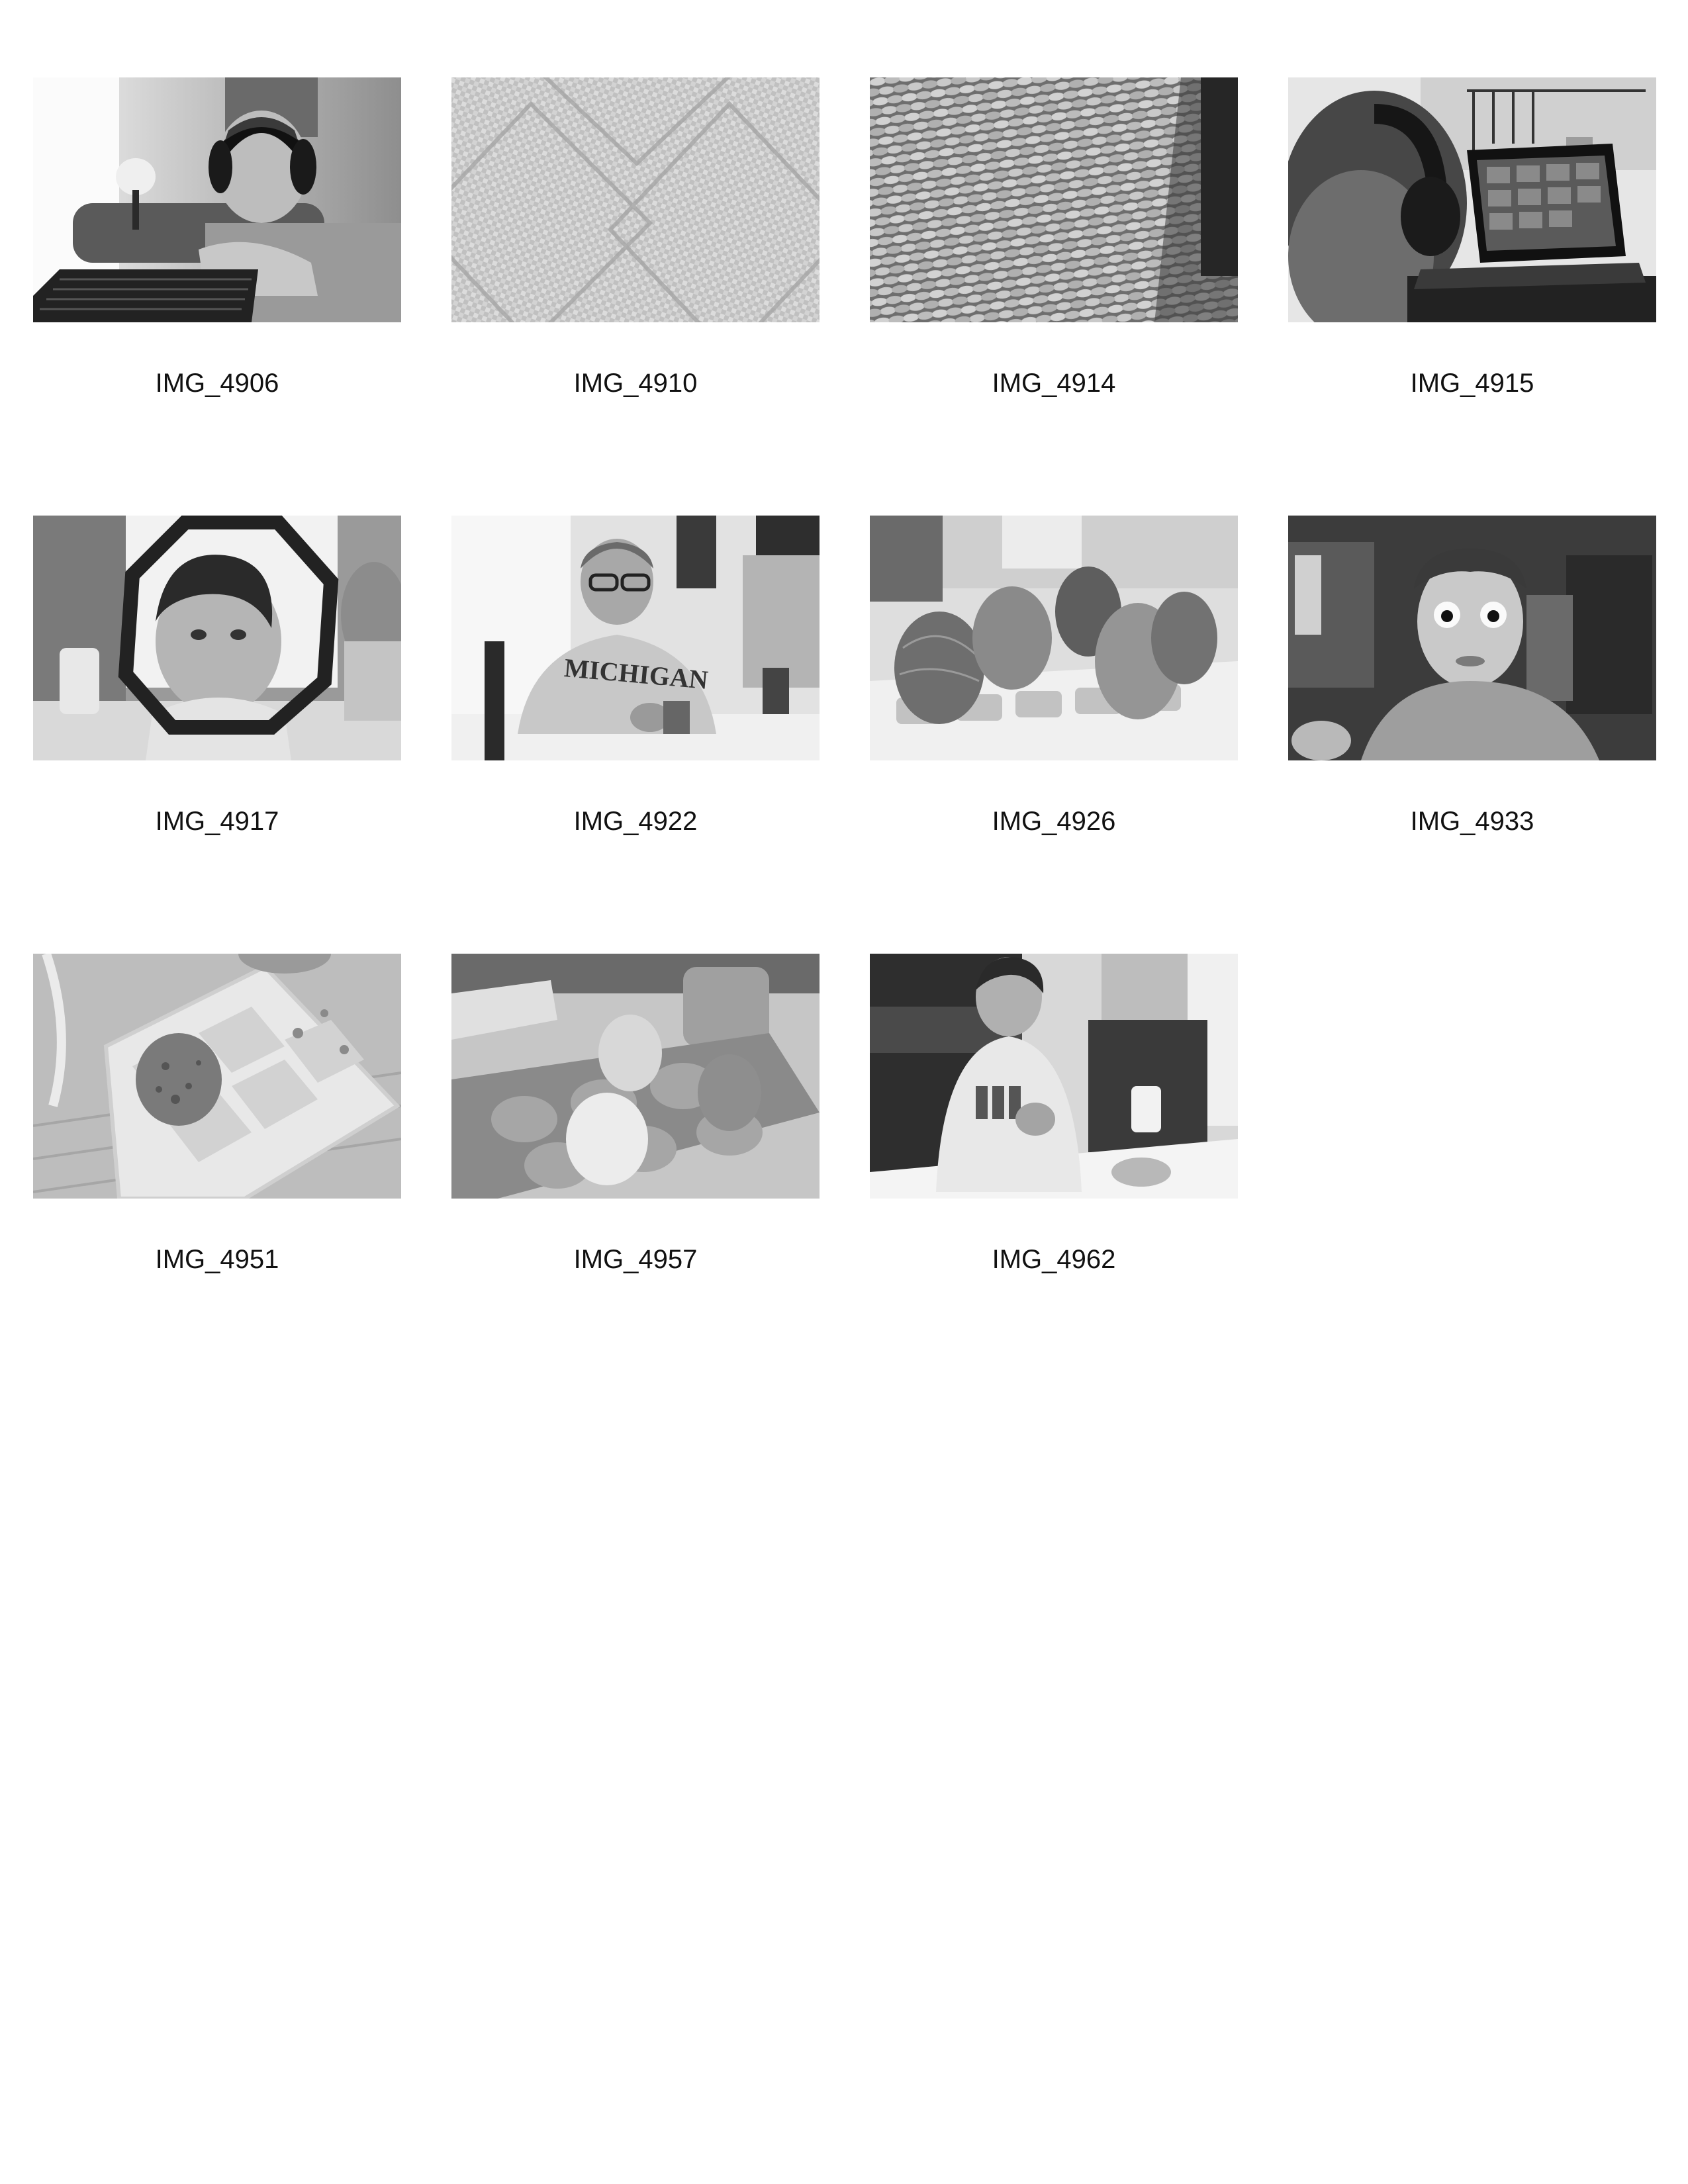 This screenshot has height=2184, width=1688. I want to click on photo-filename: IMG_4922, so click(635, 822).